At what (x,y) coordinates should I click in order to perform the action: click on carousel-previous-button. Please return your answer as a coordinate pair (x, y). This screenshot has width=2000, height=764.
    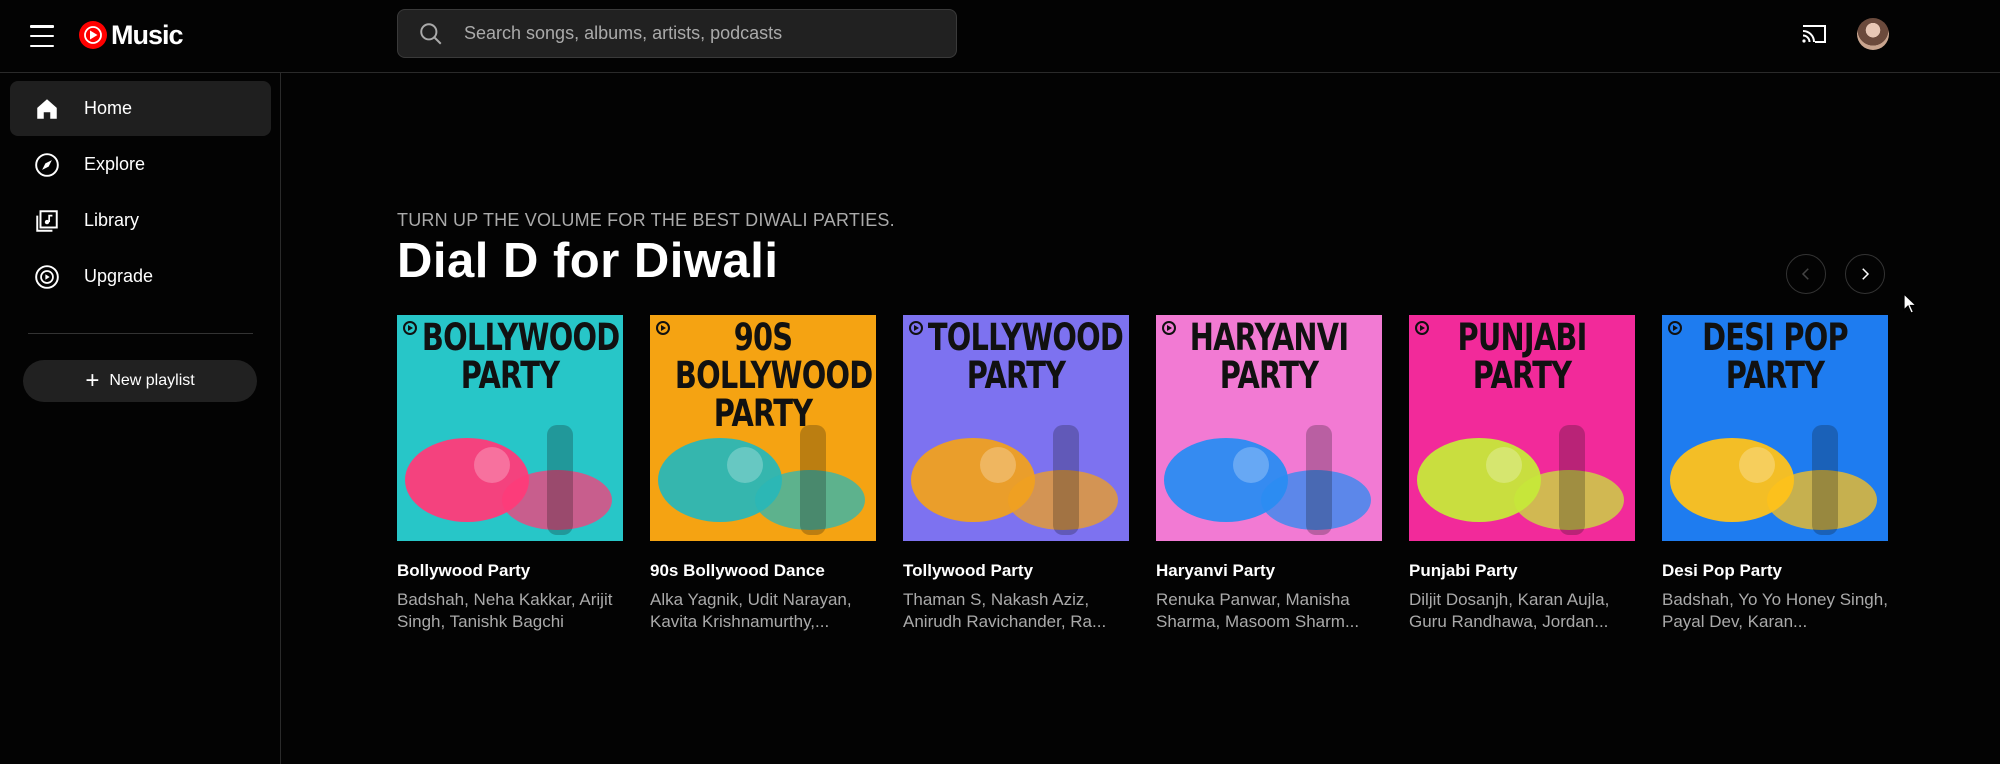
    Looking at the image, I should click on (1806, 274).